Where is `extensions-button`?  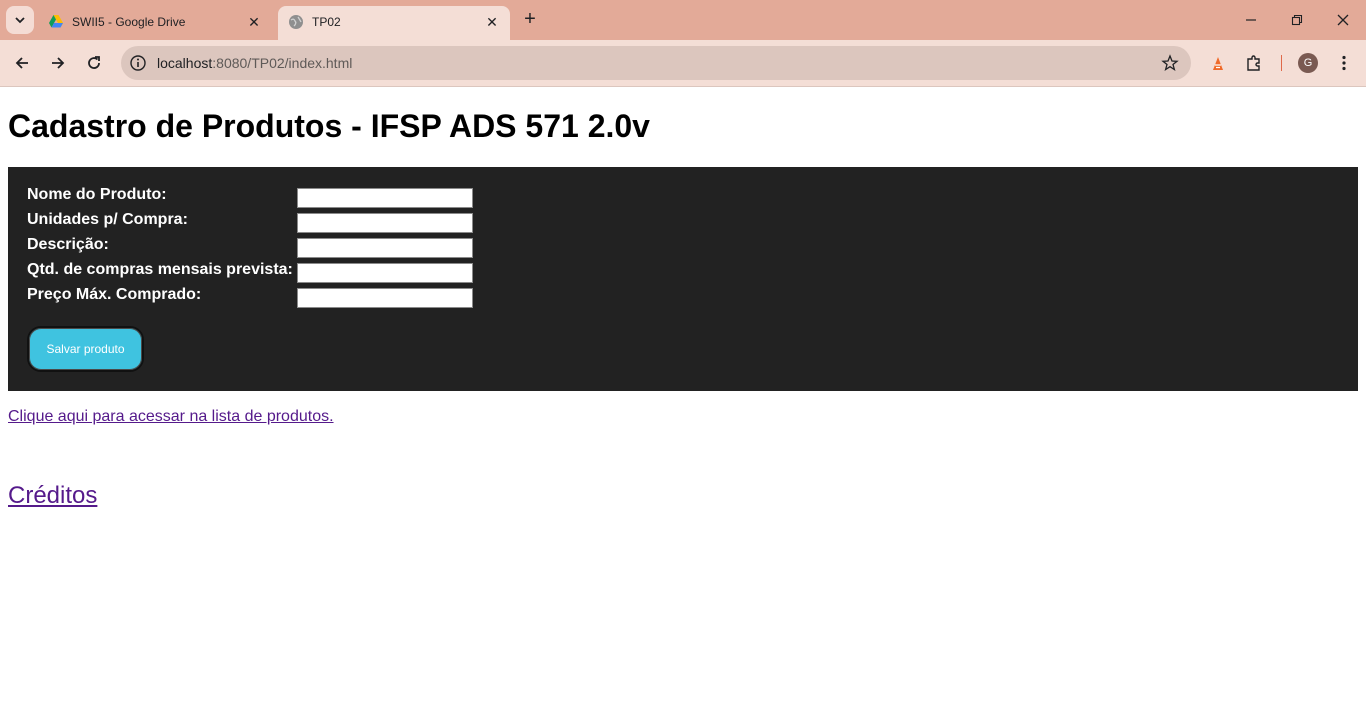 extensions-button is located at coordinates (1254, 63).